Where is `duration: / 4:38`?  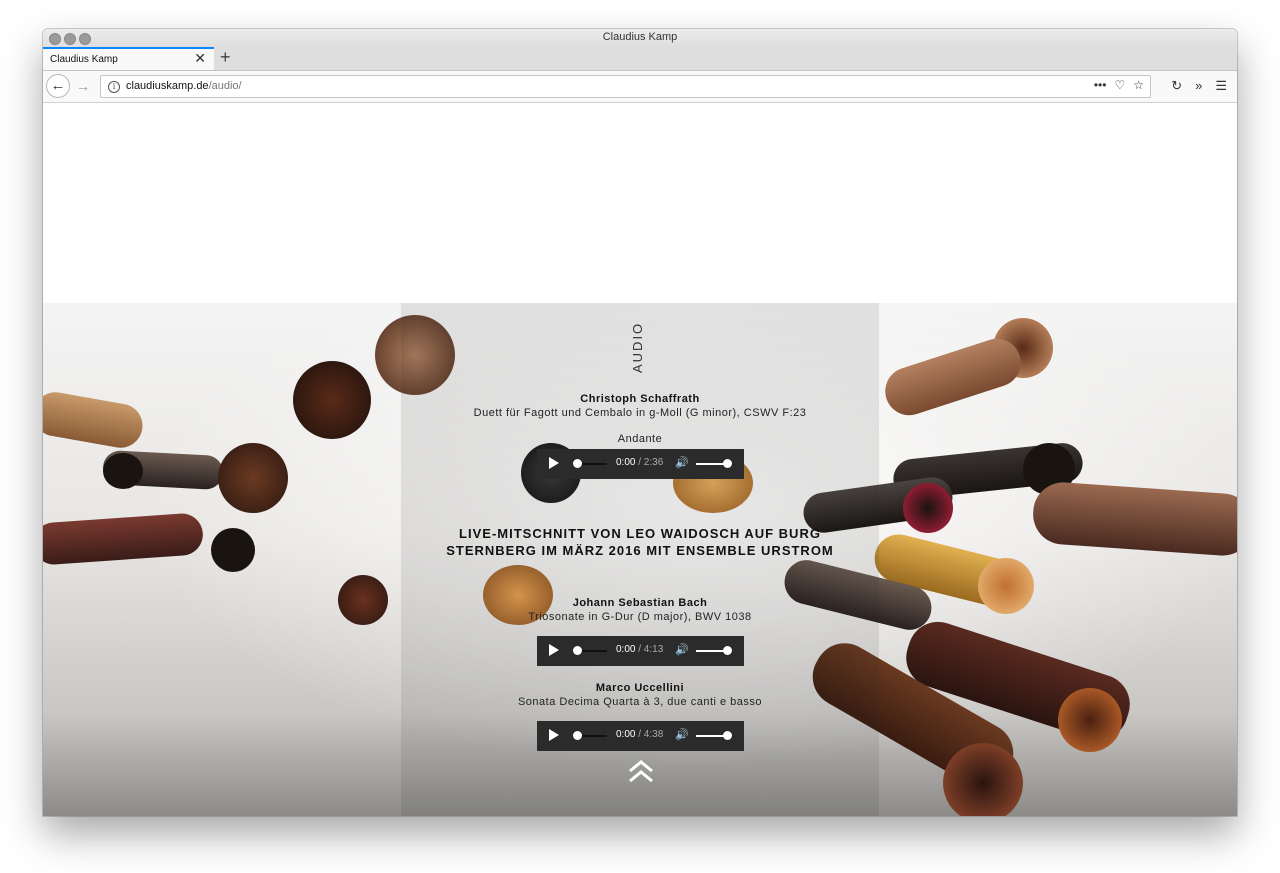 duration: / 4:38 is located at coordinates (651, 734).